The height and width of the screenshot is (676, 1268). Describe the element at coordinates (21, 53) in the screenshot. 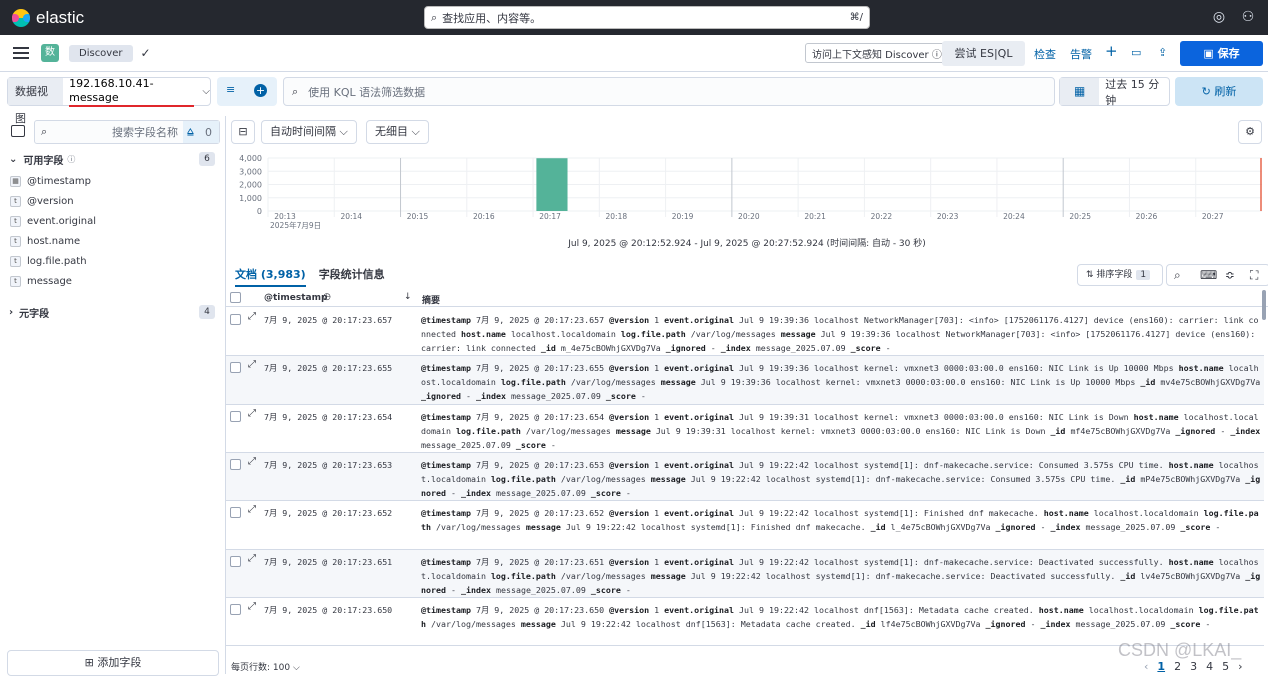

I see `menu-toggle-icon` at that location.